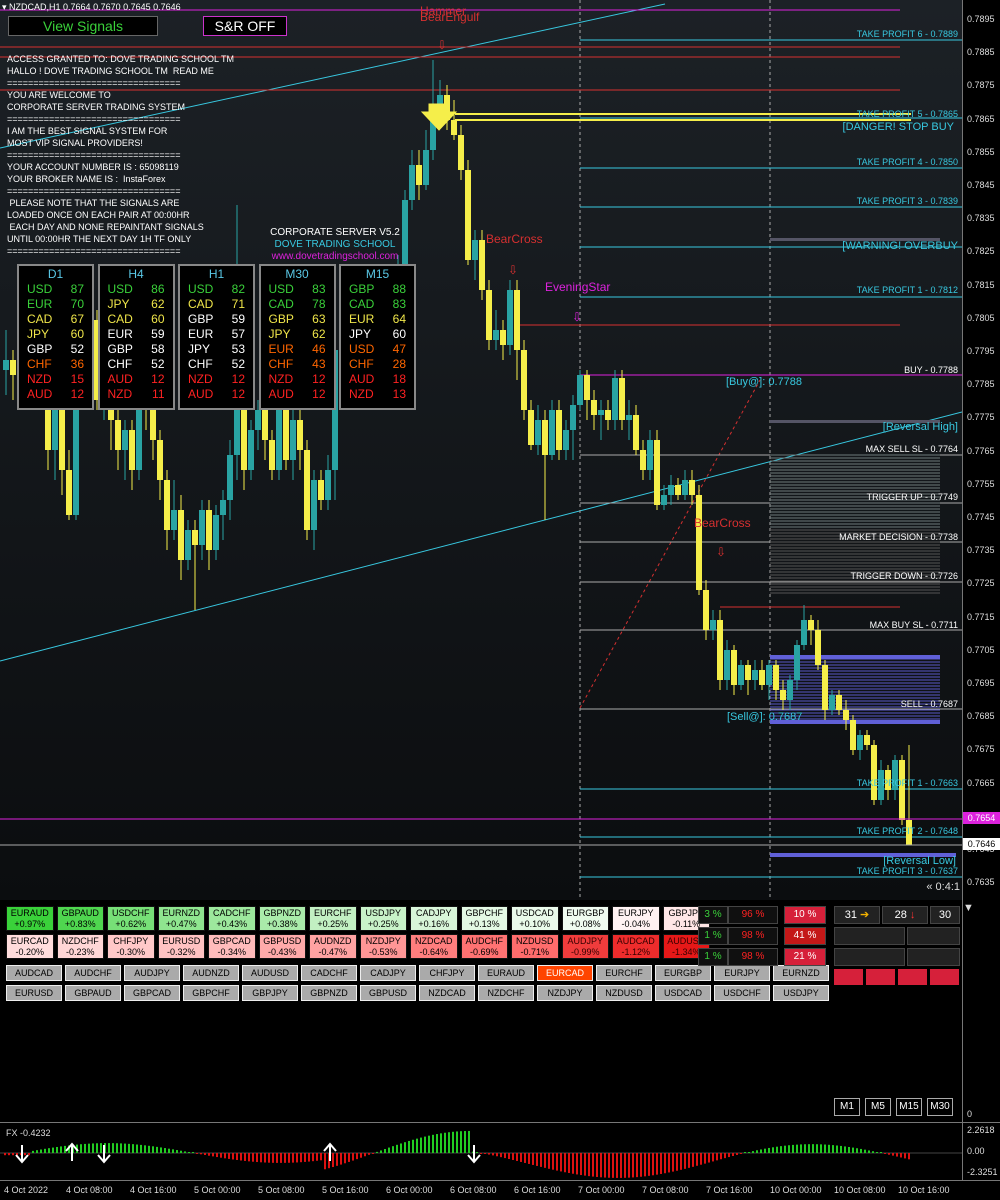 Image resolution: width=1000 pixels, height=1200 pixels. What do you see at coordinates (399, 364) in the screenshot?
I see `strength-value: 28` at bounding box center [399, 364].